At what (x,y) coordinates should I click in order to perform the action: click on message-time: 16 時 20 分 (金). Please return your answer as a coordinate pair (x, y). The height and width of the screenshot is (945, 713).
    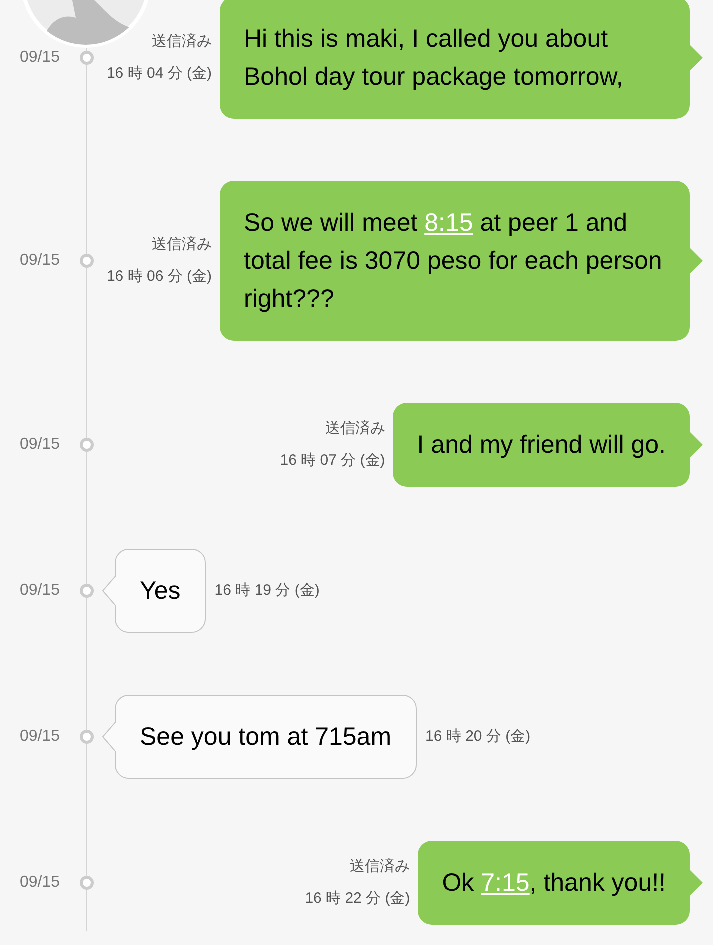
    Looking at the image, I should click on (478, 736).